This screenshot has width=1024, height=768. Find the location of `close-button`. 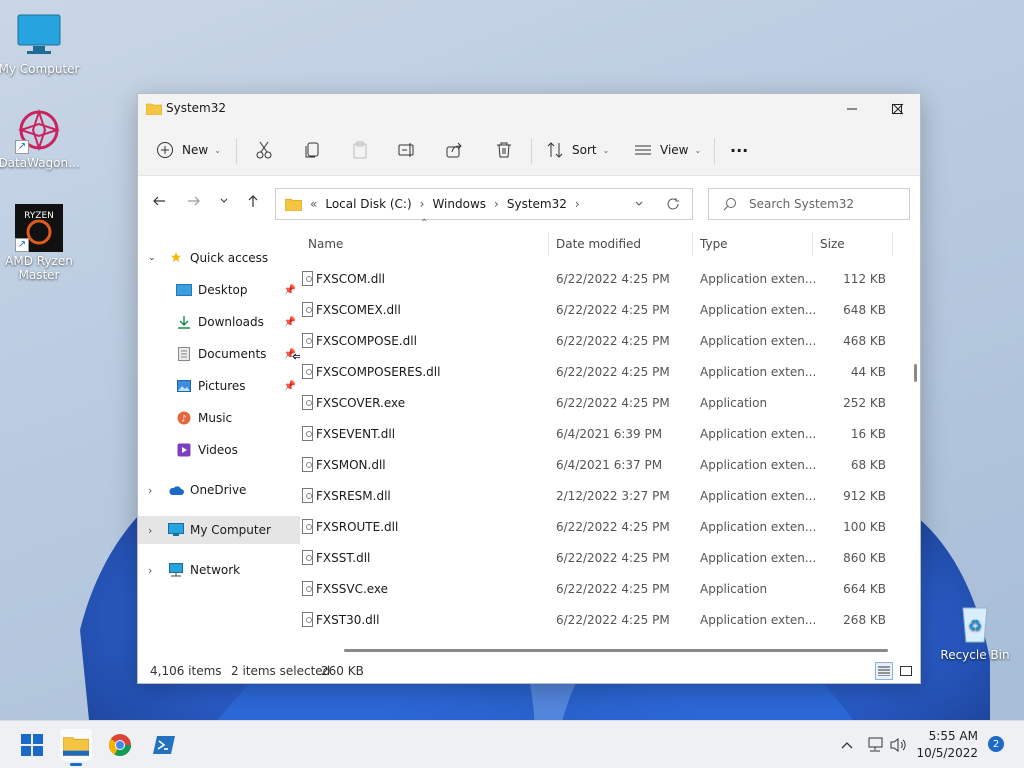

close-button is located at coordinates (898, 109).